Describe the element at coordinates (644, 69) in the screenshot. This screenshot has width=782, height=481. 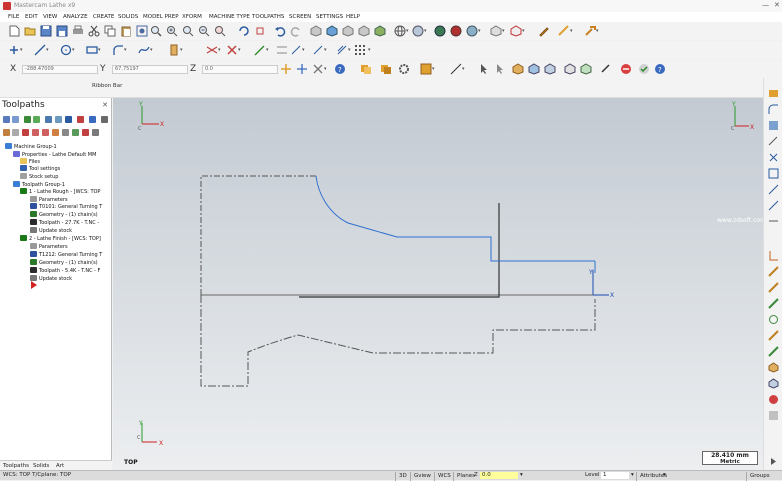
I see `ok-icon` at that location.